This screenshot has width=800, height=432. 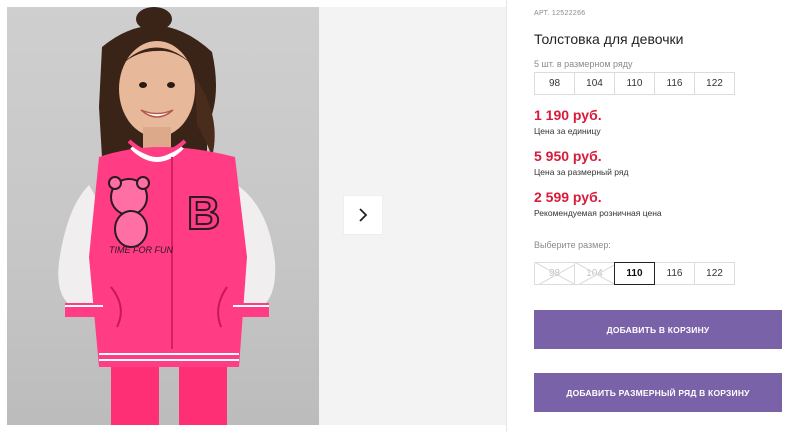 What do you see at coordinates (567, 131) in the screenshot?
I see `unit-price-note: Цена за единицу` at bounding box center [567, 131].